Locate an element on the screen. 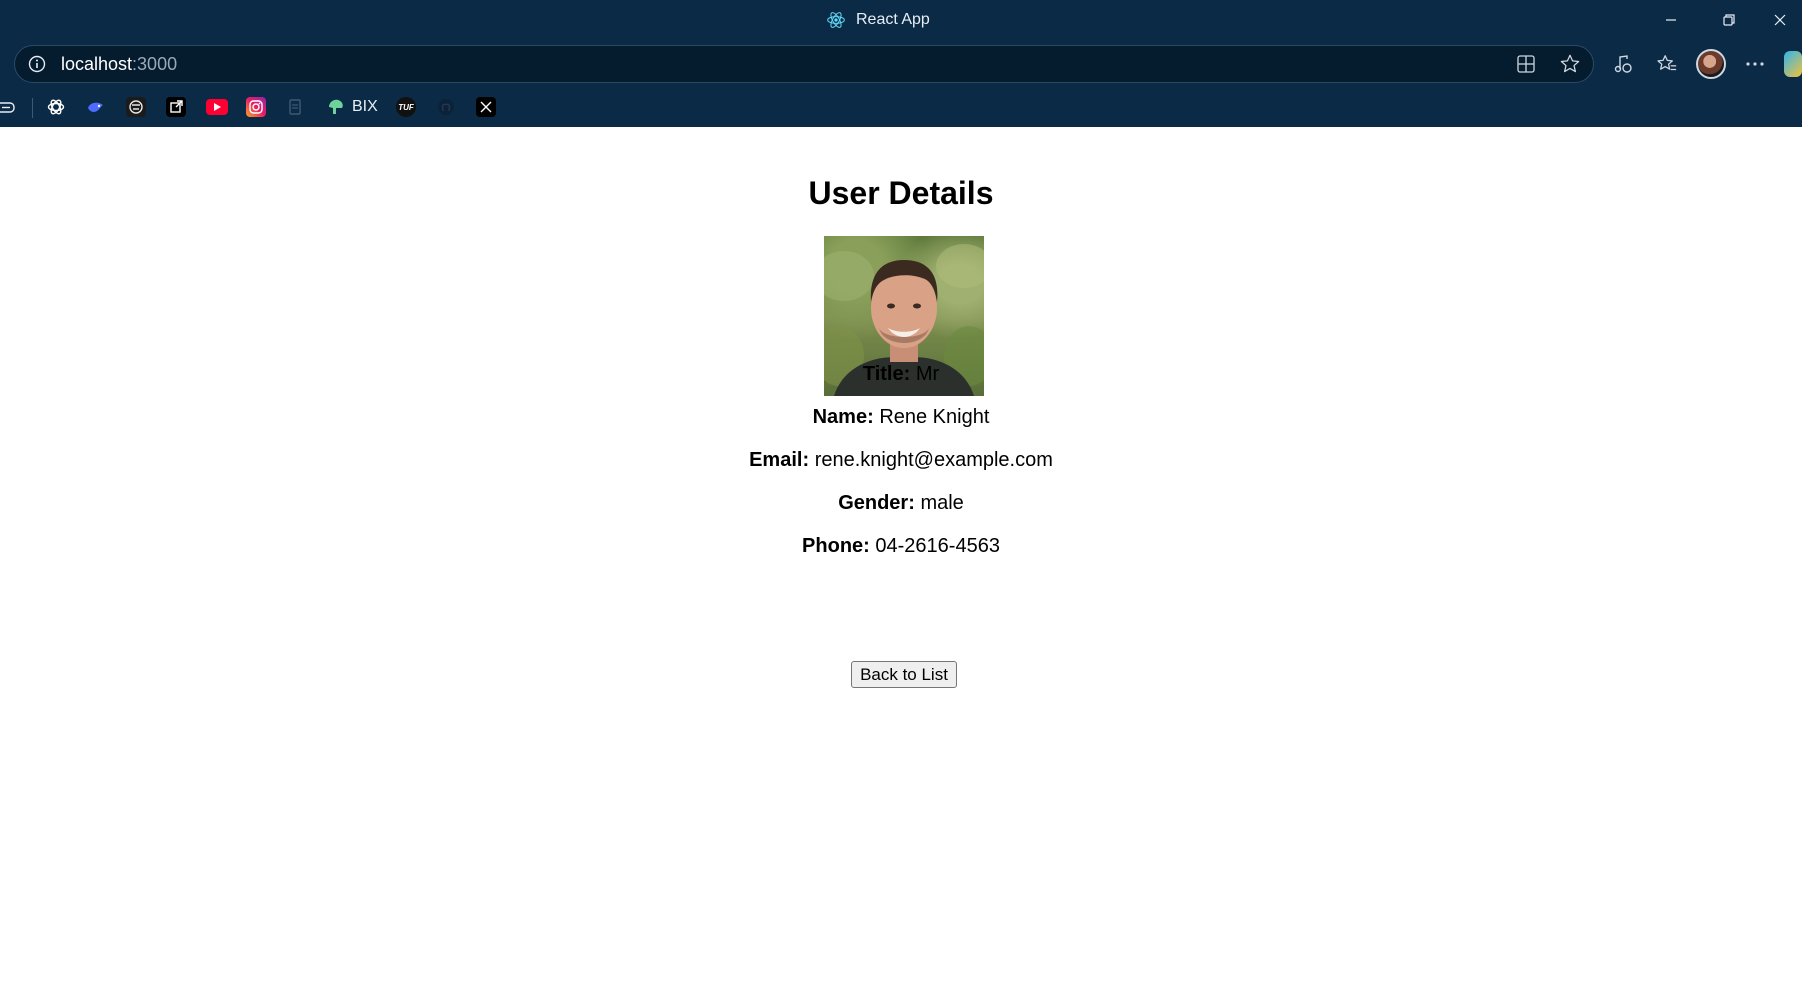 Image resolution: width=1802 pixels, height=984 pixels. field-title: Title: Mr is located at coordinates (901, 374).